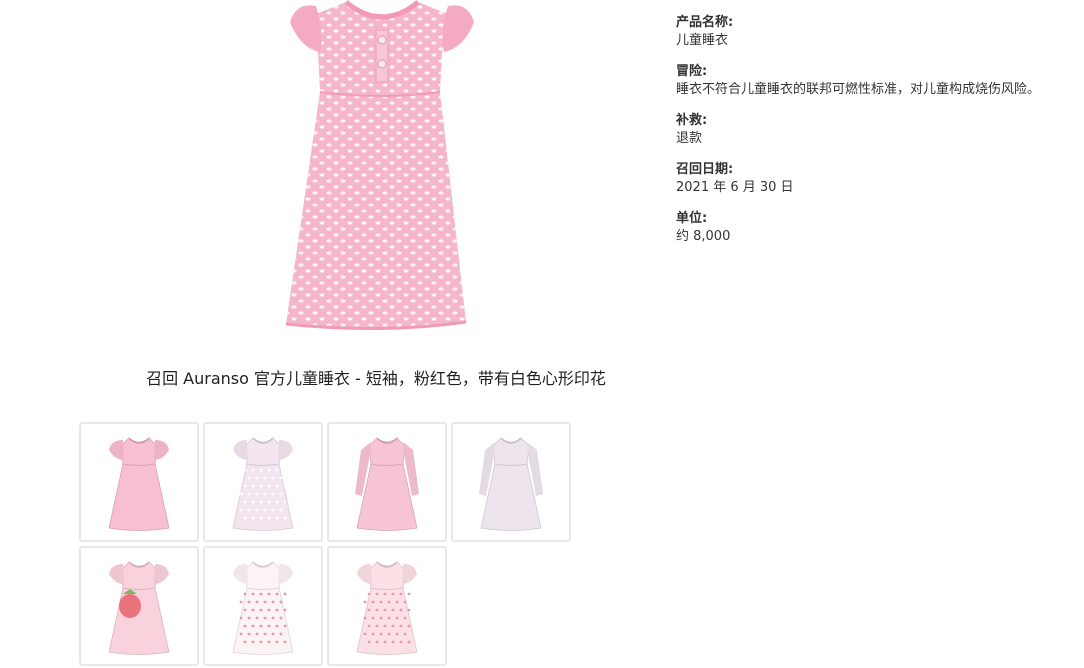 The height and width of the screenshot is (668, 1084). What do you see at coordinates (692, 218) in the screenshot?
I see `field-label: 单位:` at bounding box center [692, 218].